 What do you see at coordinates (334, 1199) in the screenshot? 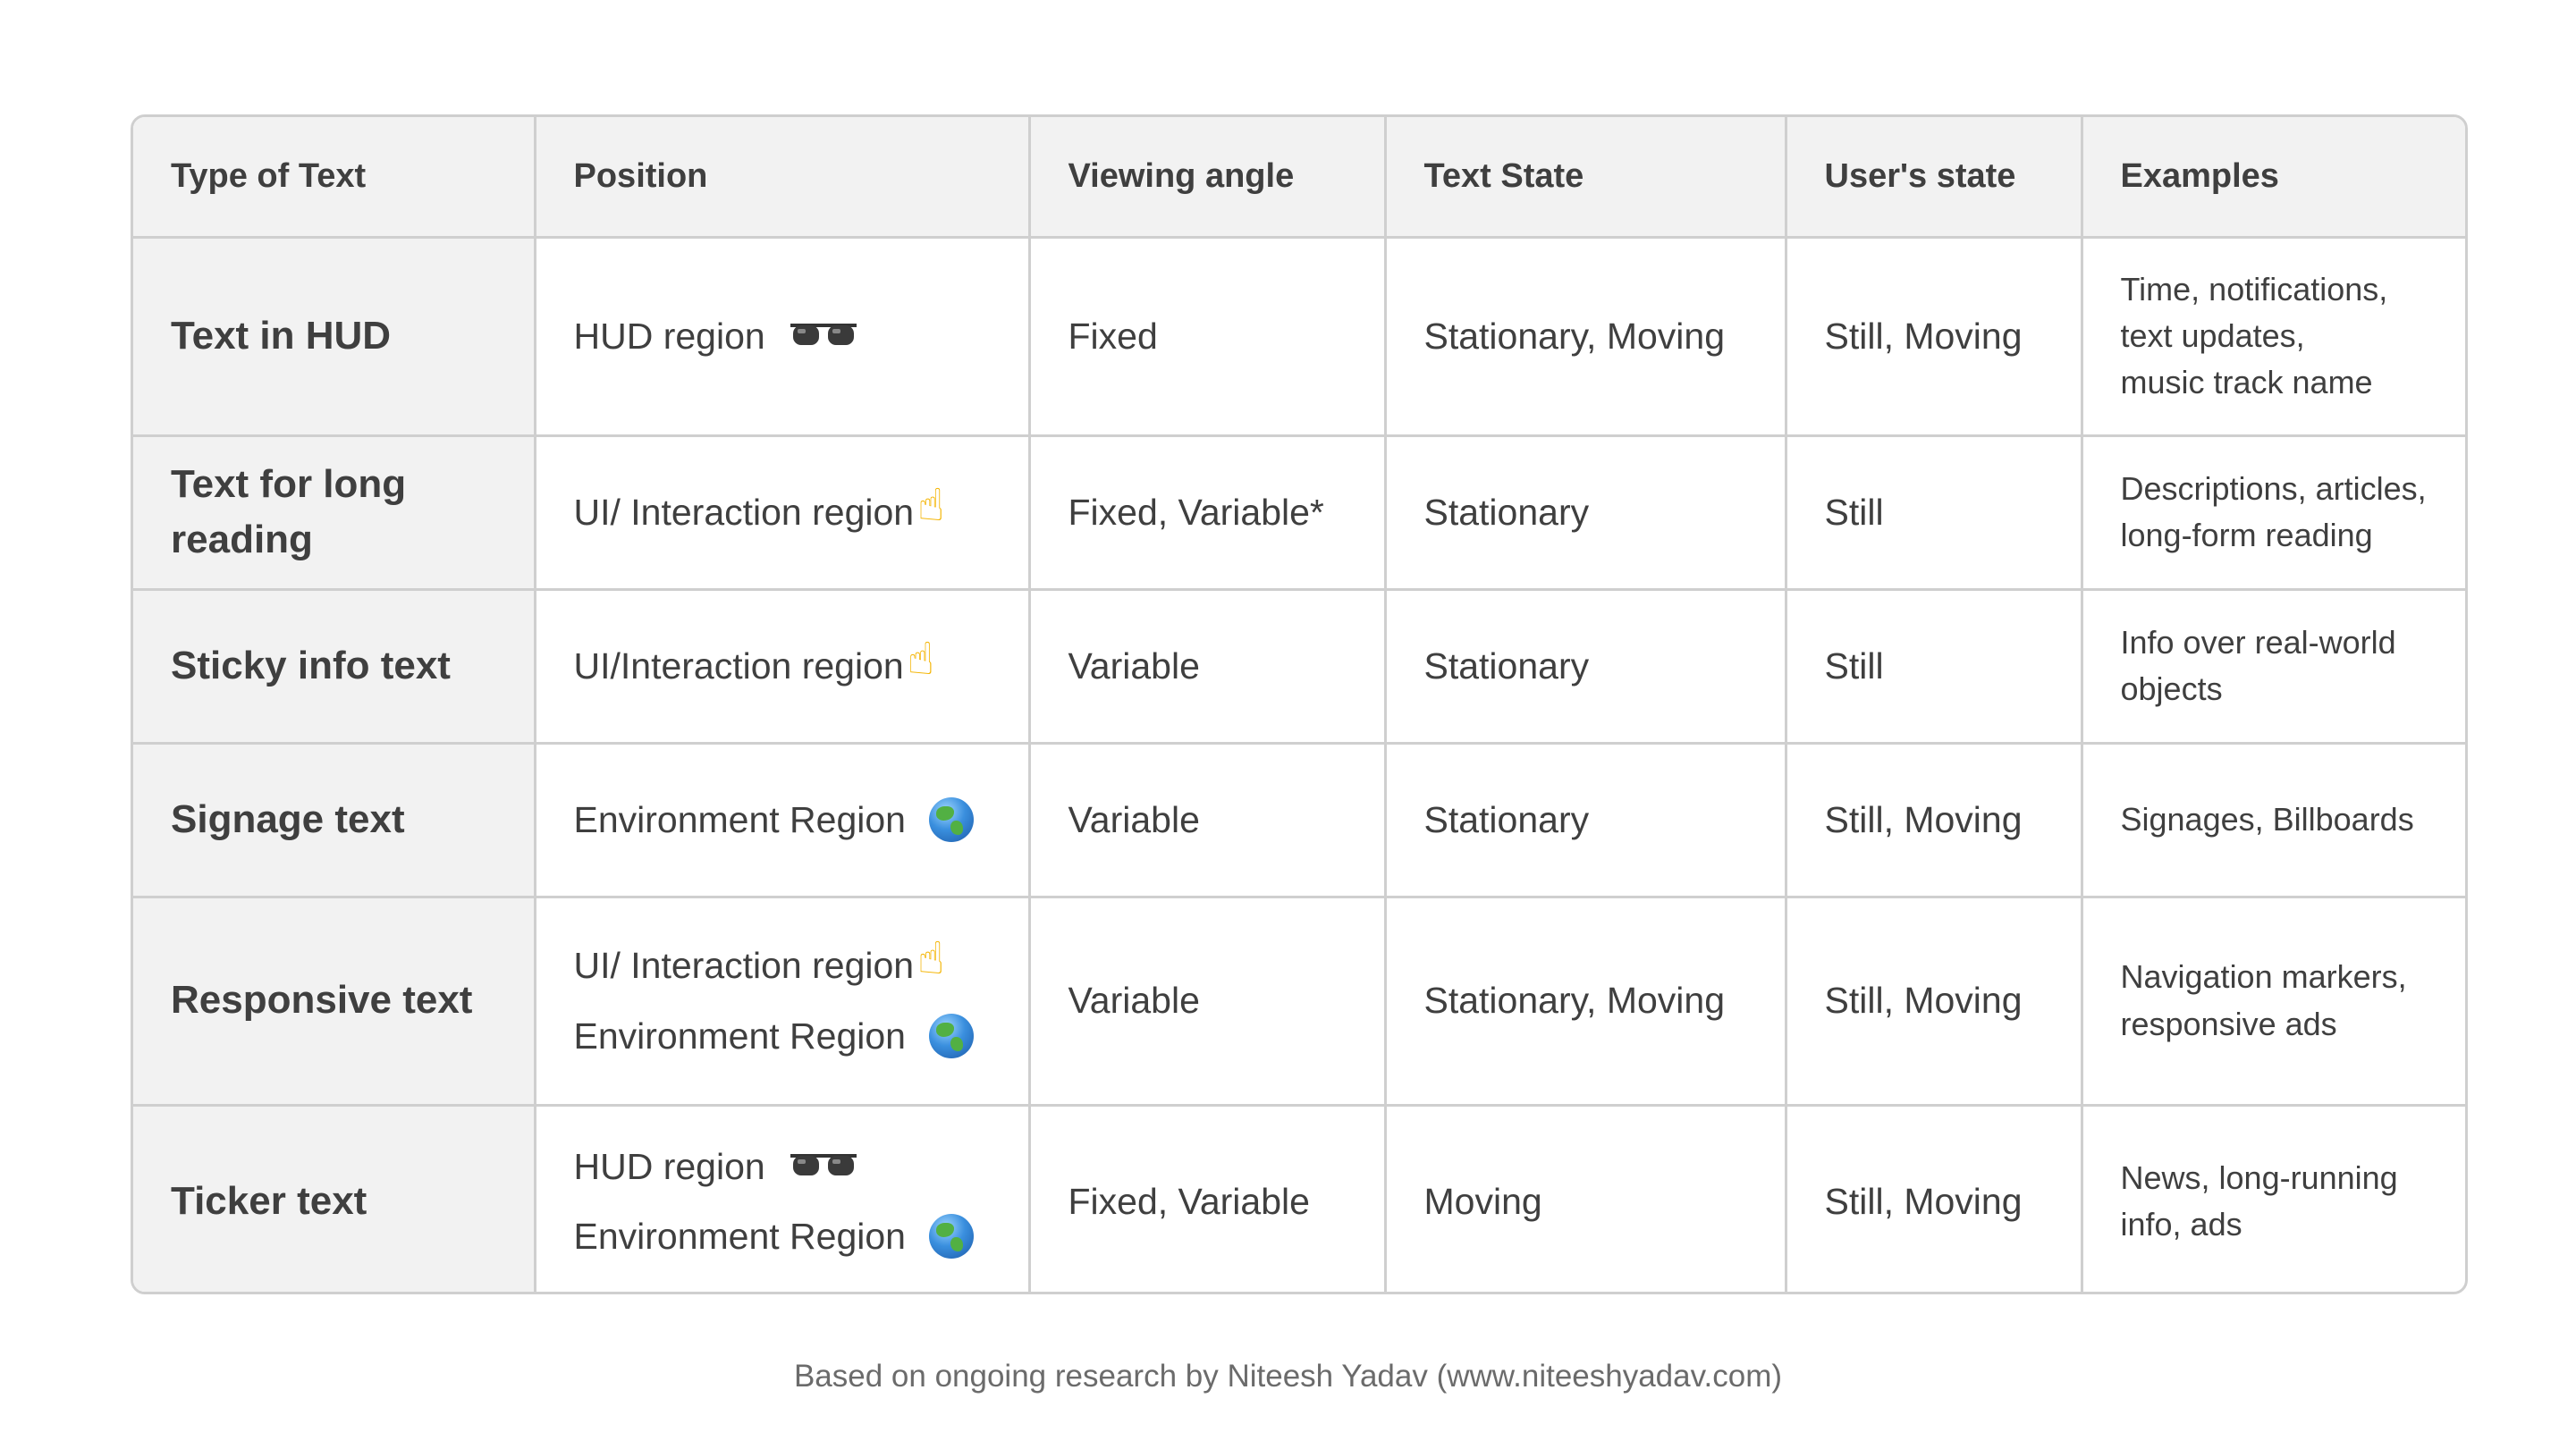
I see `row-type-cell: Ticker text` at bounding box center [334, 1199].